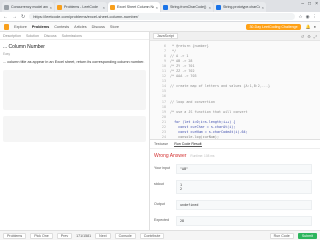 The height and width of the screenshot is (240, 320). What do you see at coordinates (163, 116) in the screenshot?
I see `line-number: 20` at bounding box center [163, 116].